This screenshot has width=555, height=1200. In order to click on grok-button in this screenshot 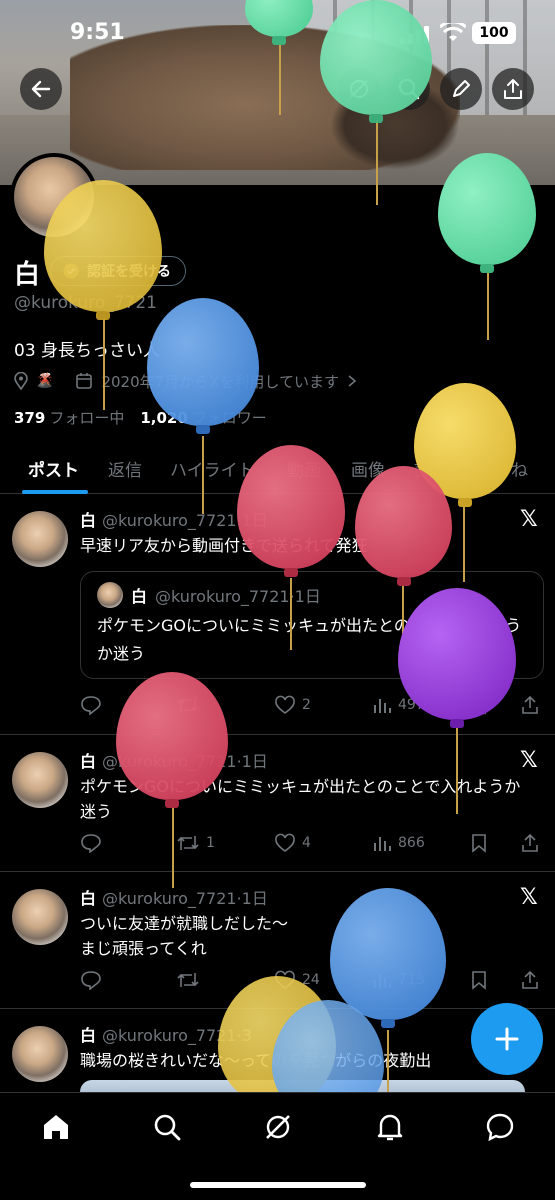, I will do `click(359, 89)`.